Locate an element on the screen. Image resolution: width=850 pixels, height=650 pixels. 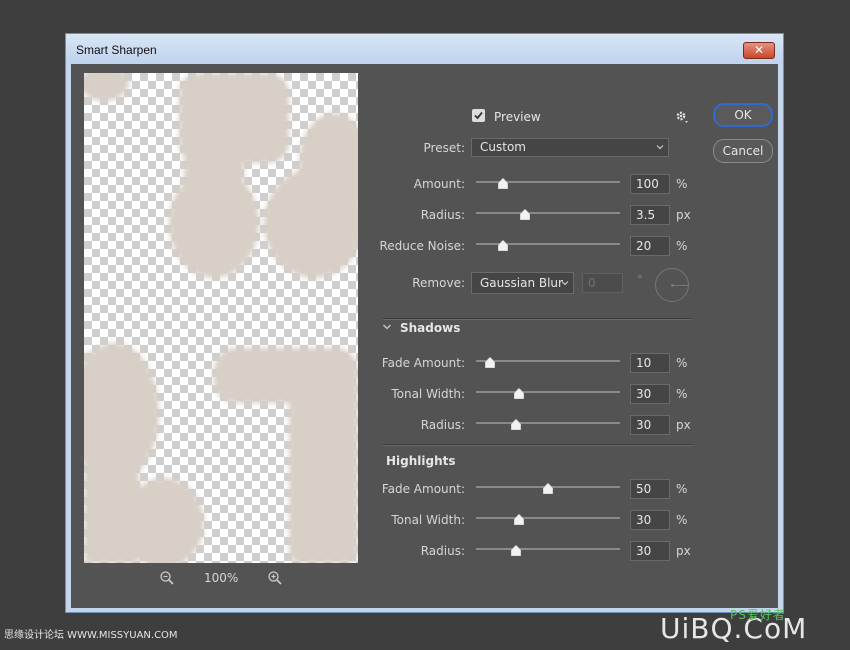
shadows-radius-slider-track is located at coordinates (548, 423).